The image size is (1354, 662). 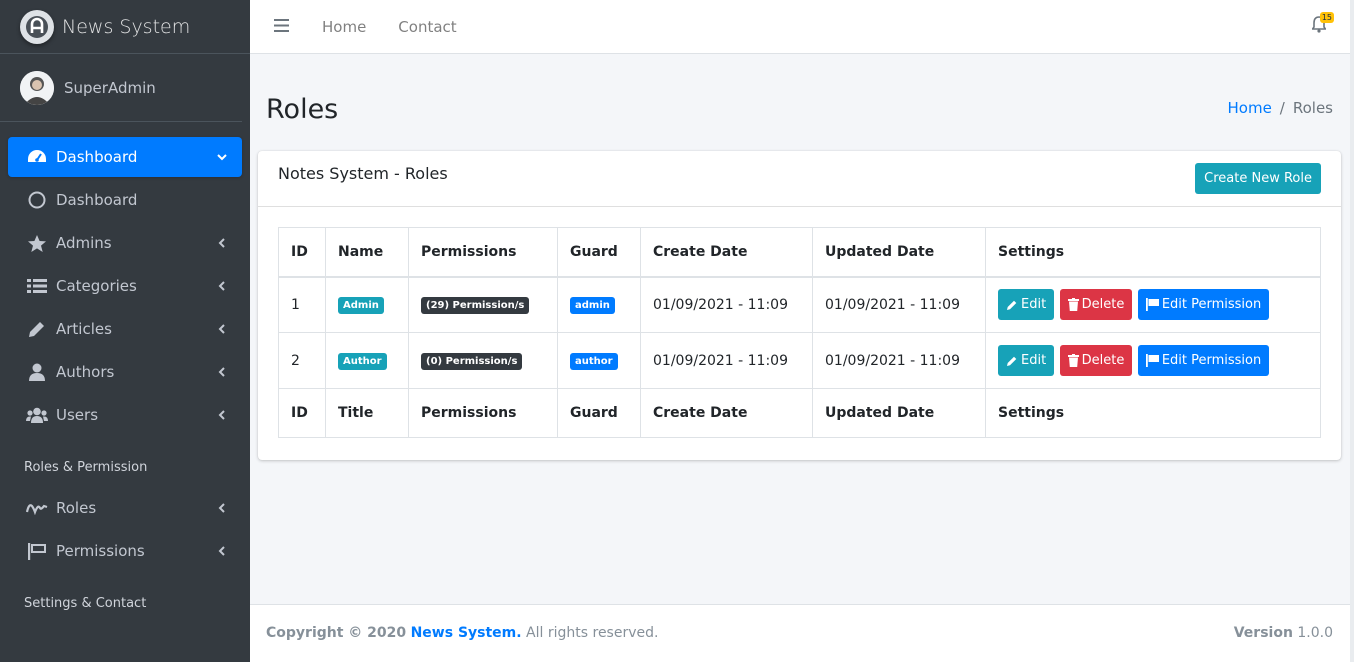 I want to click on permissions-count-badge: (0) Permission/s, so click(x=472, y=361).